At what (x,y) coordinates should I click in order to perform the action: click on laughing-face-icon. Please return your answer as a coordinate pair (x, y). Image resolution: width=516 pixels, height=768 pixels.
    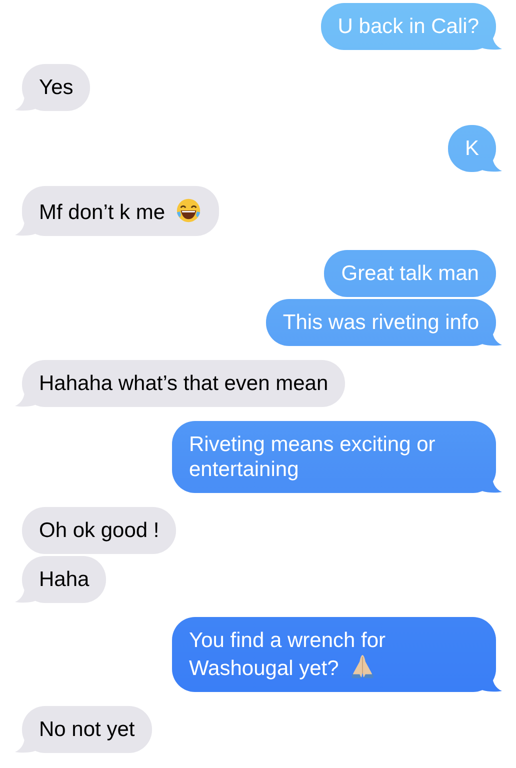
    Looking at the image, I should click on (188, 210).